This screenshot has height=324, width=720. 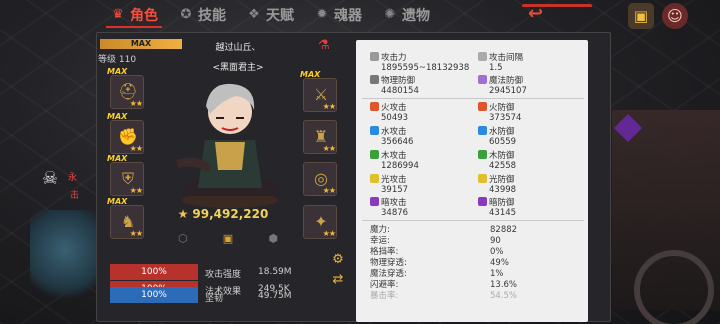 I want to click on stat-water-atk: 水攻击 356646, so click(x=391, y=136).